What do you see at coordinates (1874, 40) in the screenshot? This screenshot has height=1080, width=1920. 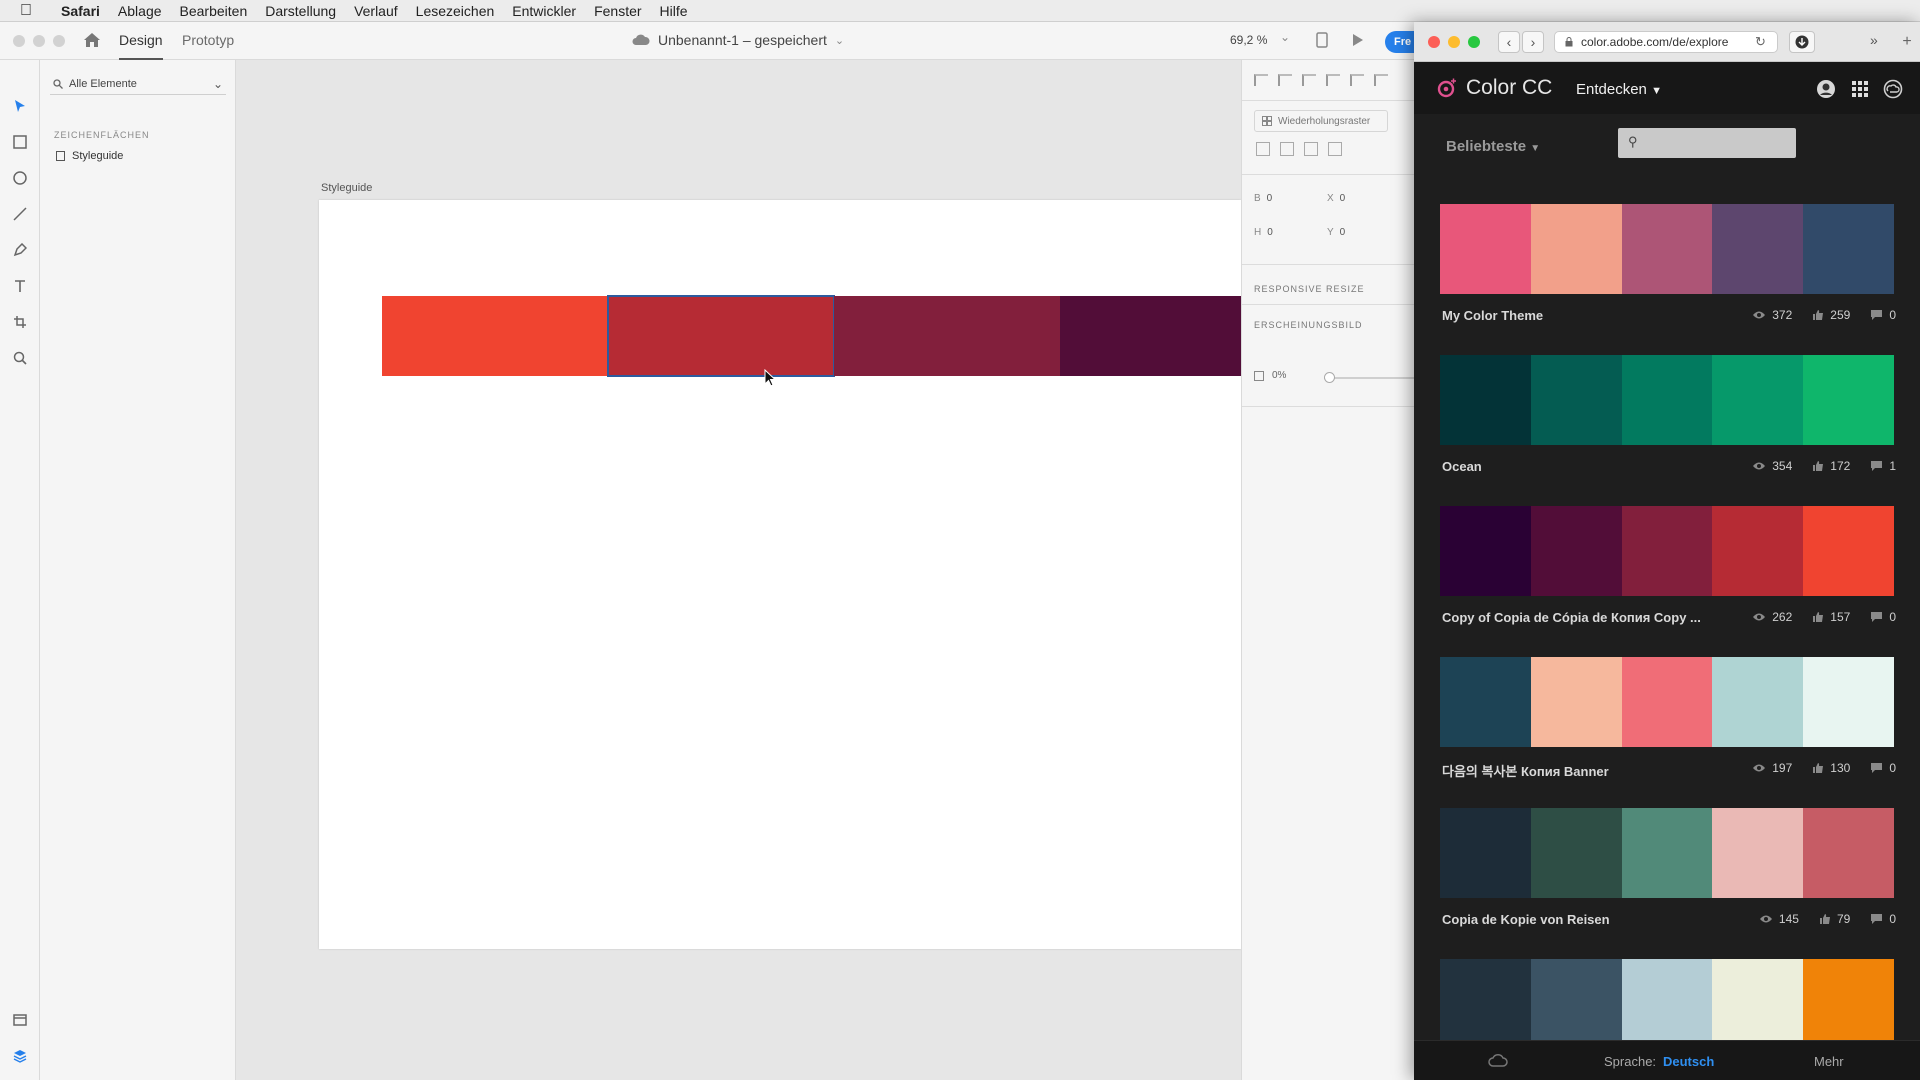 I see `more-tabs-icon: »` at bounding box center [1874, 40].